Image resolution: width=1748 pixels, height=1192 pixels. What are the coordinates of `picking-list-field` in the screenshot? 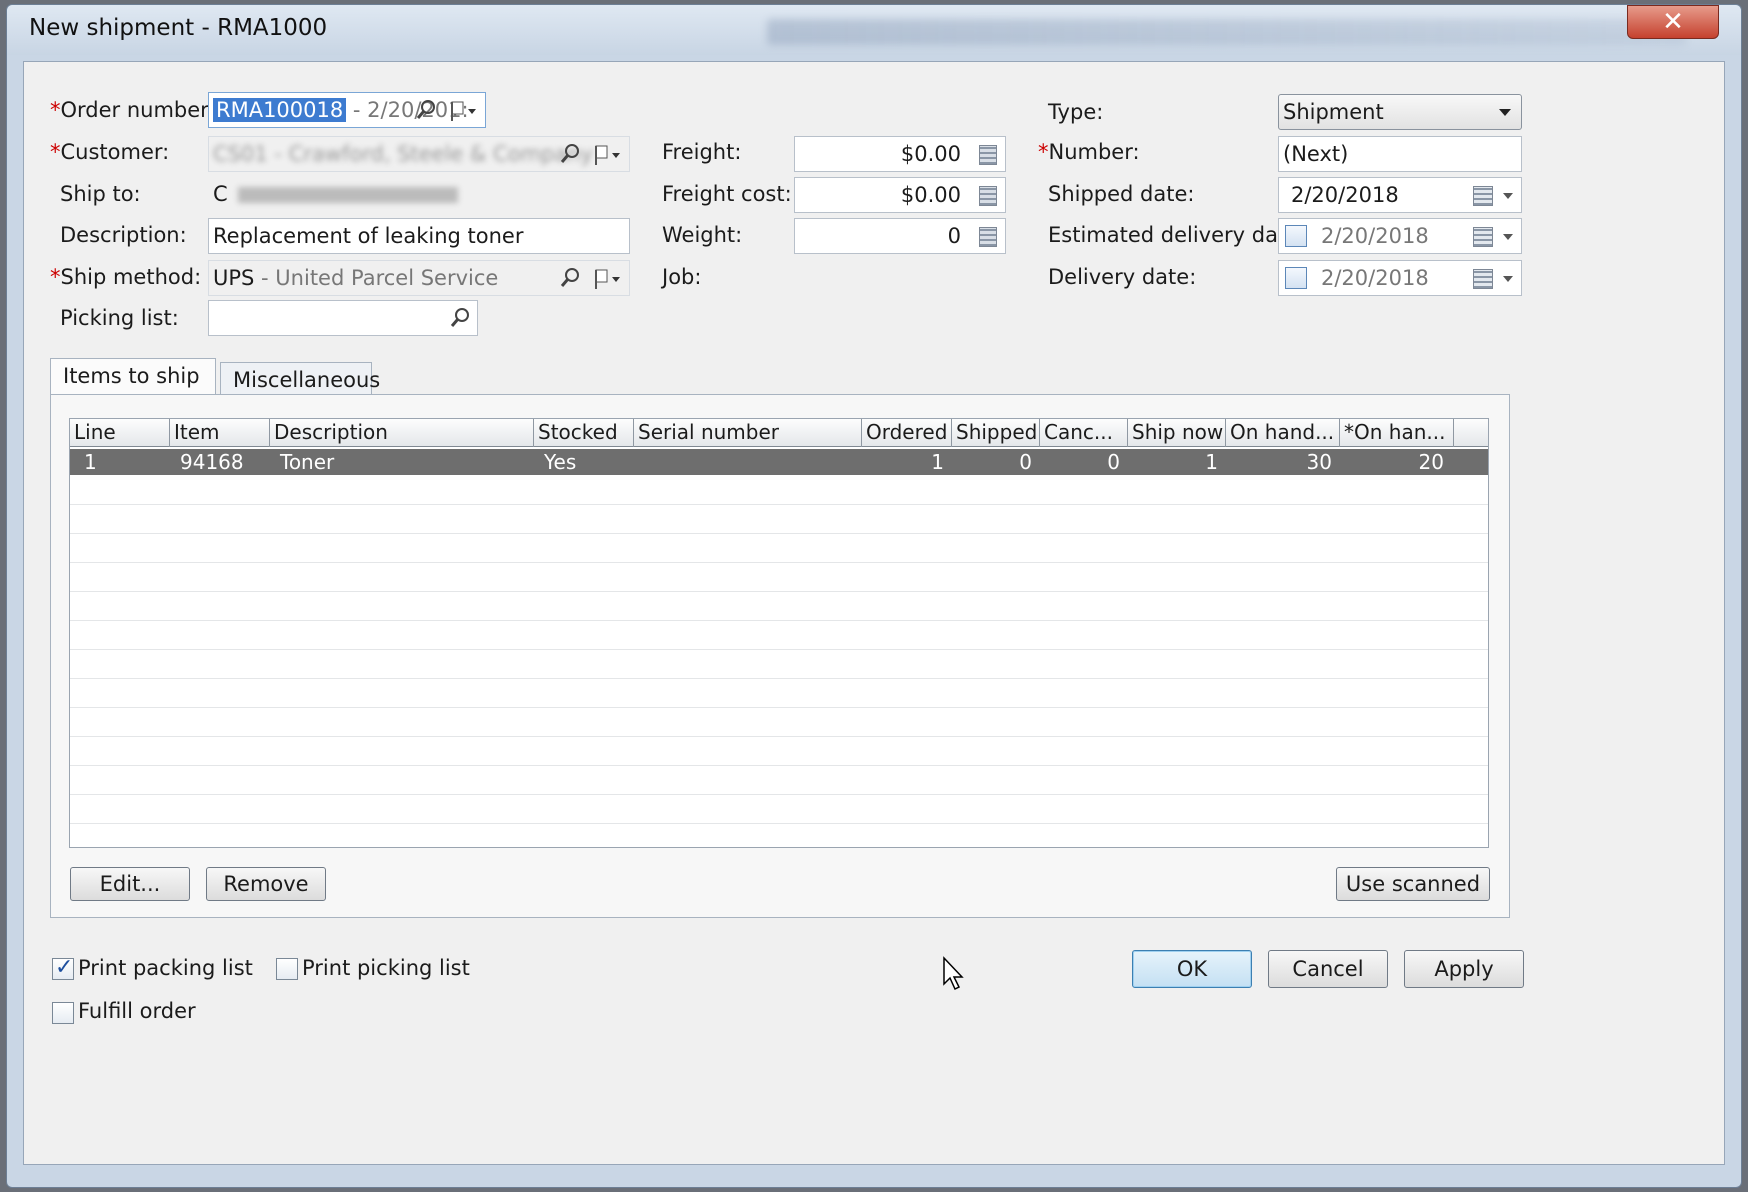 It's located at (343, 318).